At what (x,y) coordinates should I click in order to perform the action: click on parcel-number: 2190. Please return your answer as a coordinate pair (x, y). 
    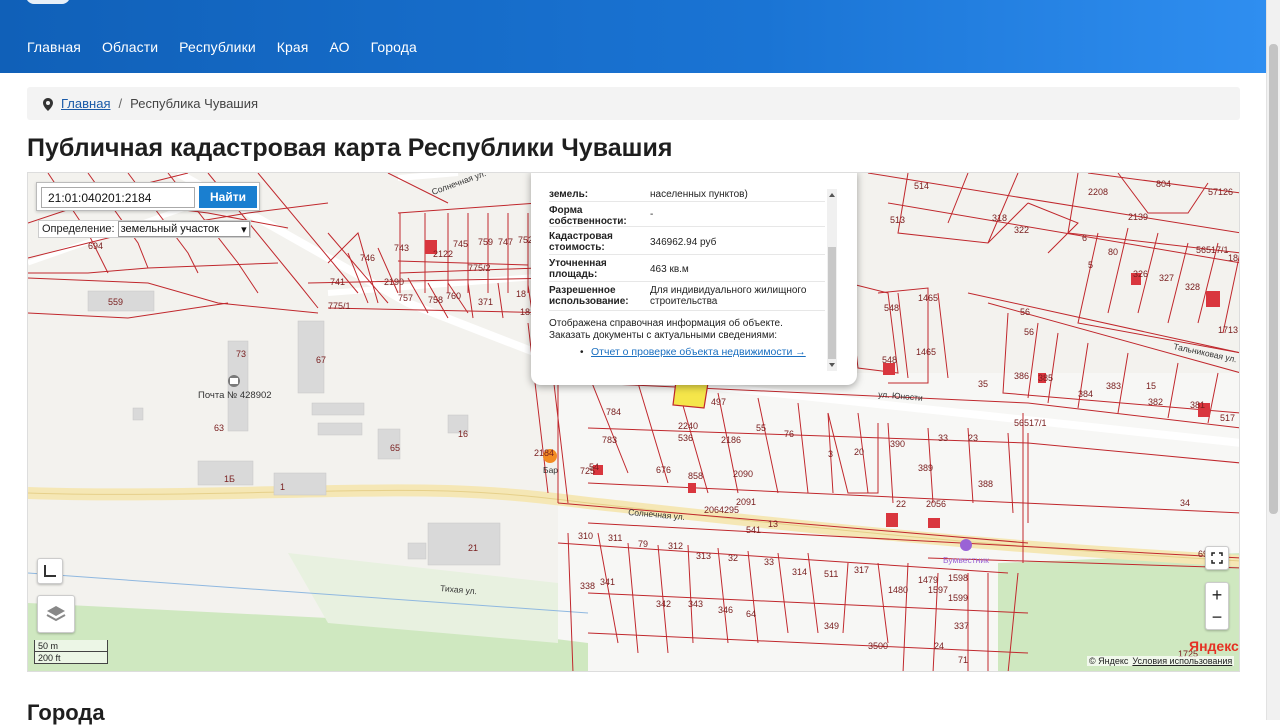
    Looking at the image, I should click on (394, 282).